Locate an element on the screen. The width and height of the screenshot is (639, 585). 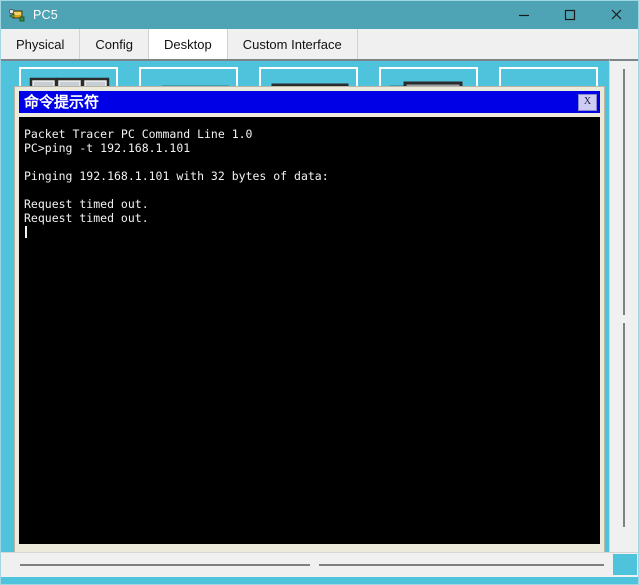
vertical-scrollbar is located at coordinates (623, 309).